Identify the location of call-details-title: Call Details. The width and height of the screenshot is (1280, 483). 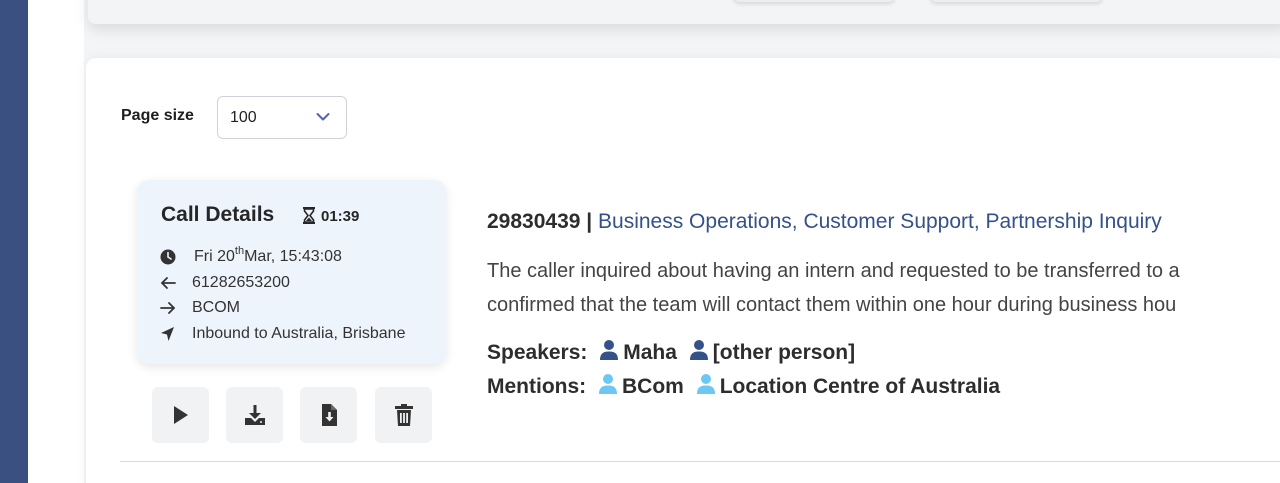
(218, 214).